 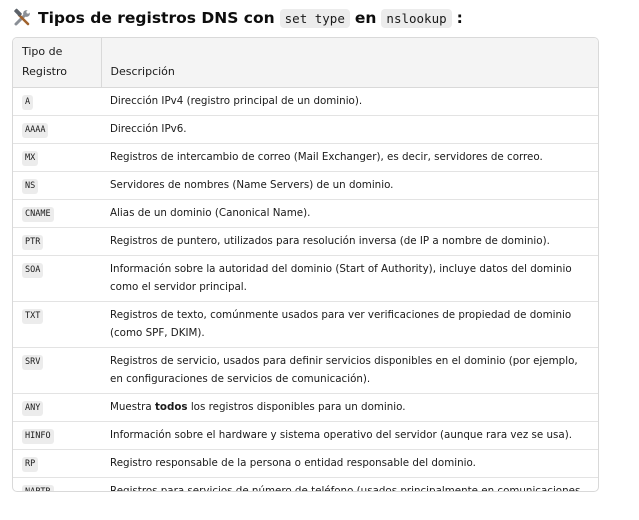 I want to click on record-type-code: AAAA, so click(x=35, y=130).